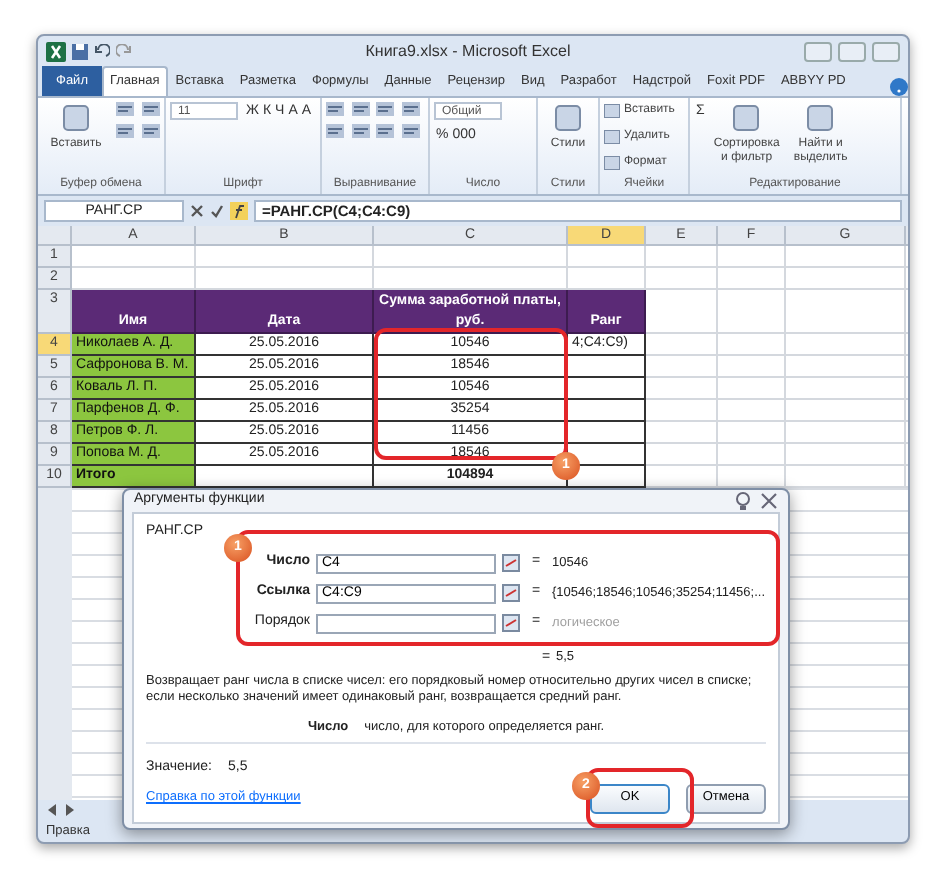 The height and width of the screenshot is (880, 948). Describe the element at coordinates (52, 810) in the screenshot. I see `first-sheet-icon` at that location.